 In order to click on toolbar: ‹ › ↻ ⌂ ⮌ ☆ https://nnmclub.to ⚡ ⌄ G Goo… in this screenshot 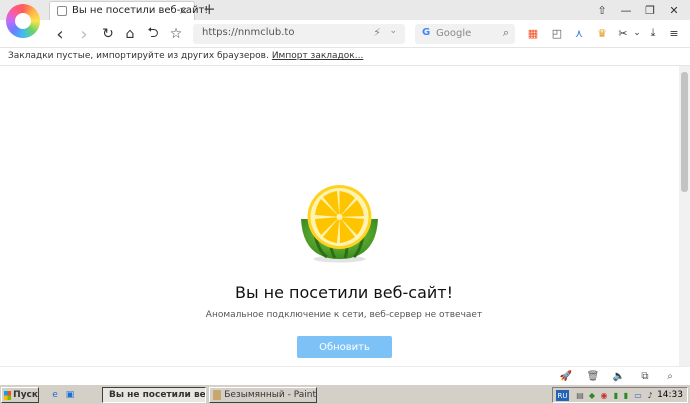, I will do `click(345, 34)`.